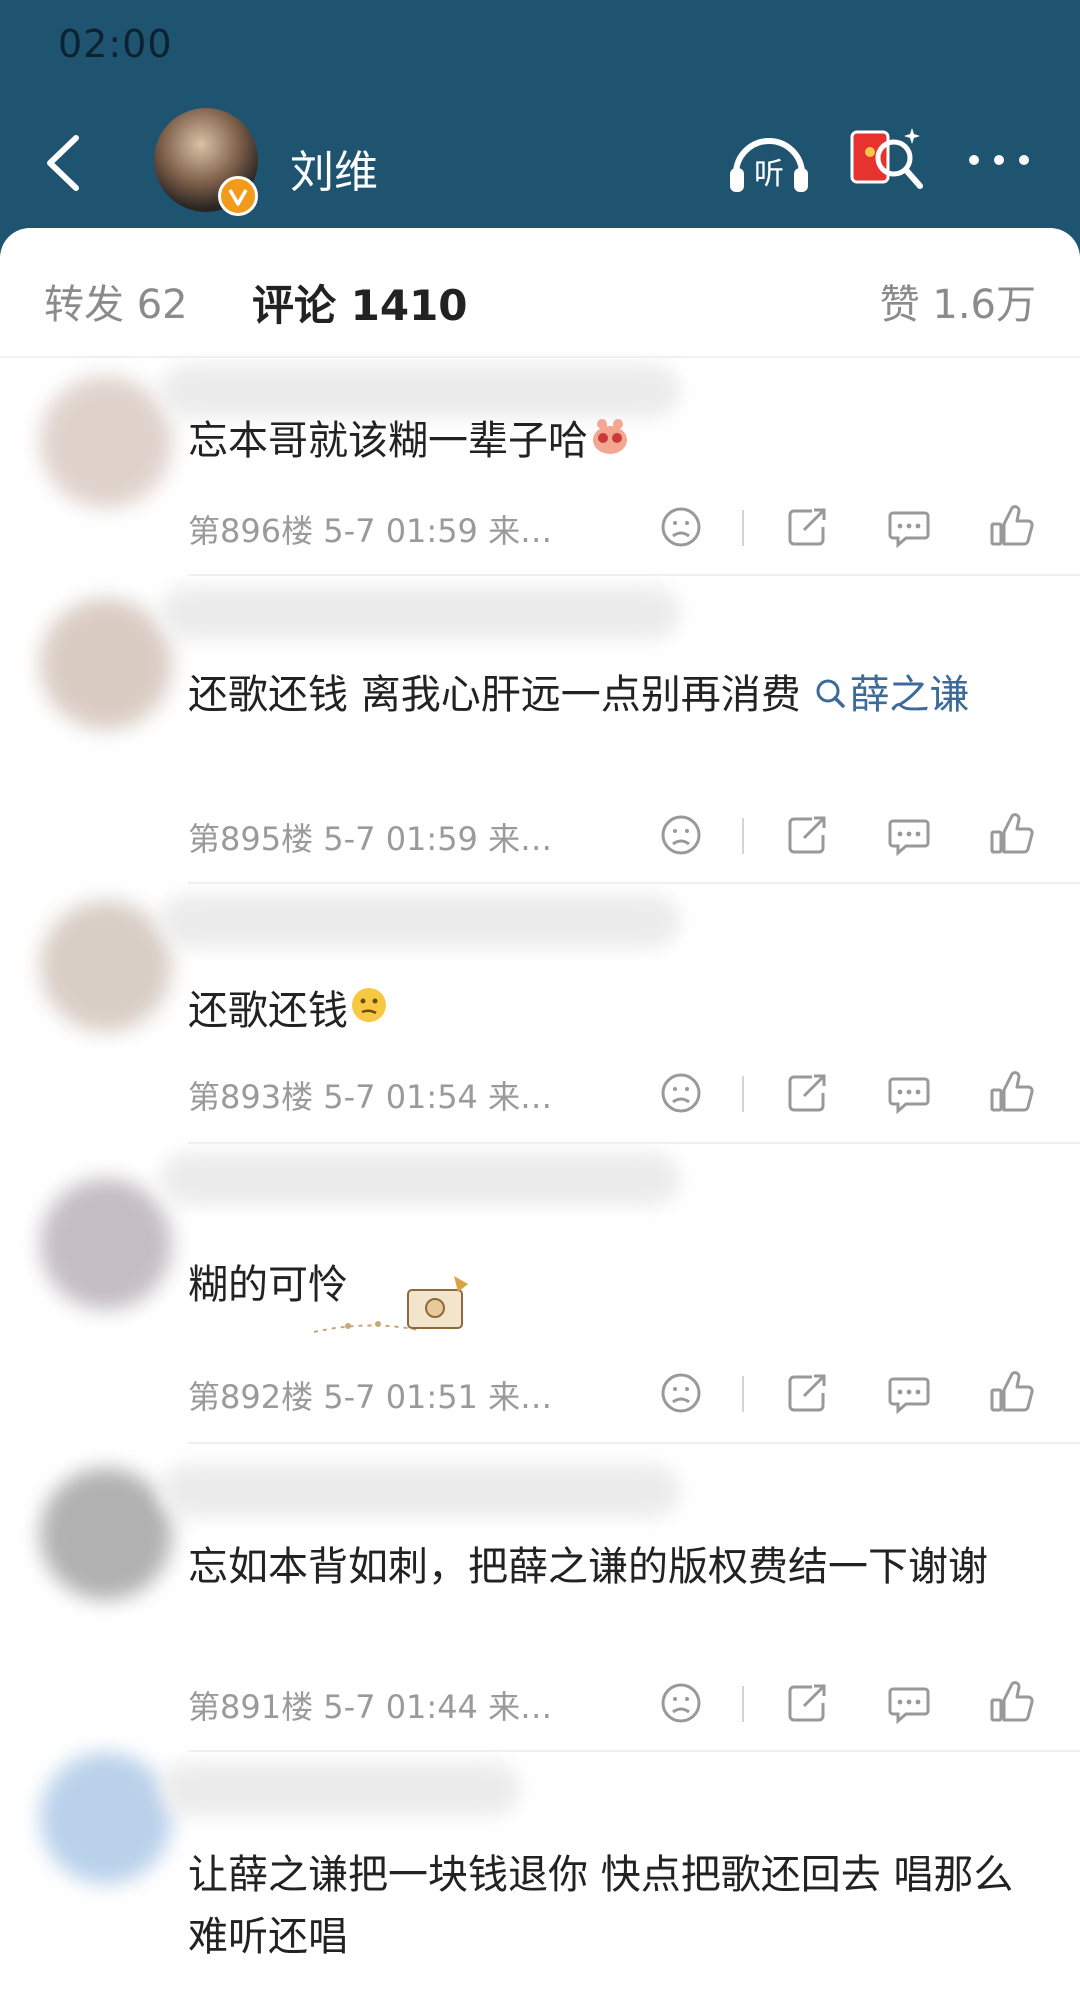 Image resolution: width=1080 pixels, height=1991 pixels. Describe the element at coordinates (540, 357) in the screenshot. I see `tabs-divider` at that location.